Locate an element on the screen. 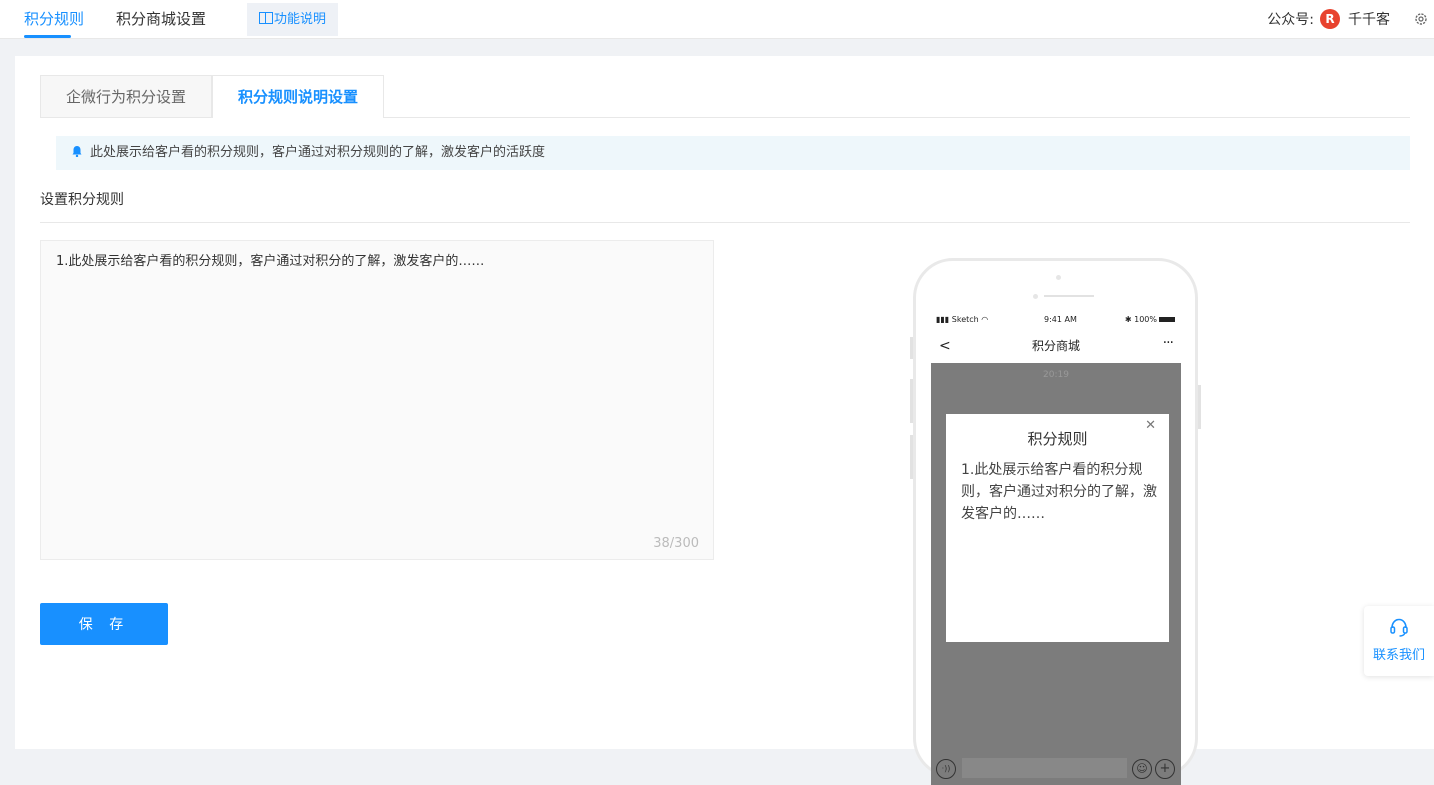  phone-volume-up is located at coordinates (911, 401).